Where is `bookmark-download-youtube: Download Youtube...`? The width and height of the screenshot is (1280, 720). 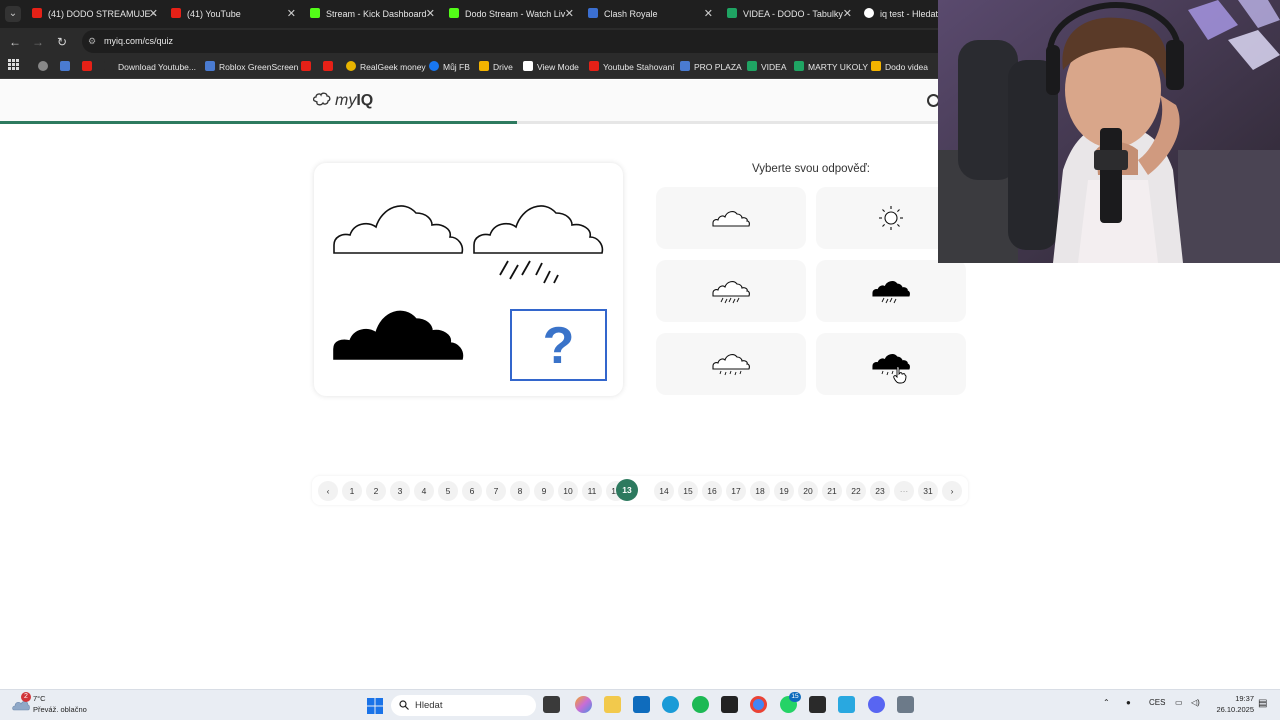 bookmark-download-youtube: Download Youtube... is located at coordinates (150, 67).